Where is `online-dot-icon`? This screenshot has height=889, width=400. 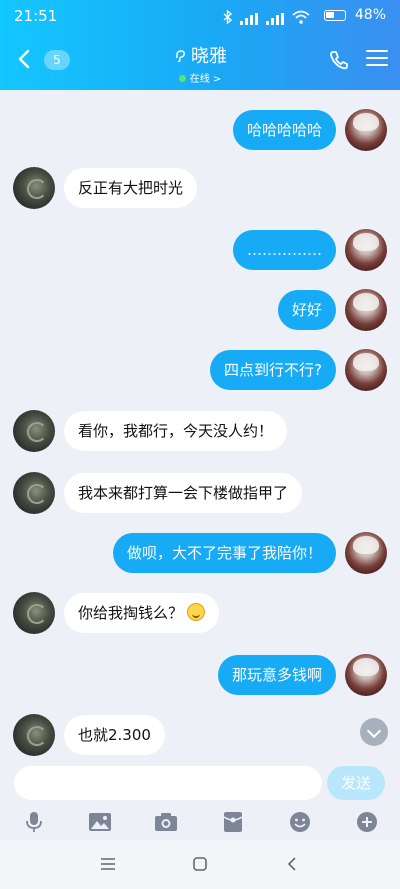
online-dot-icon is located at coordinates (182, 78).